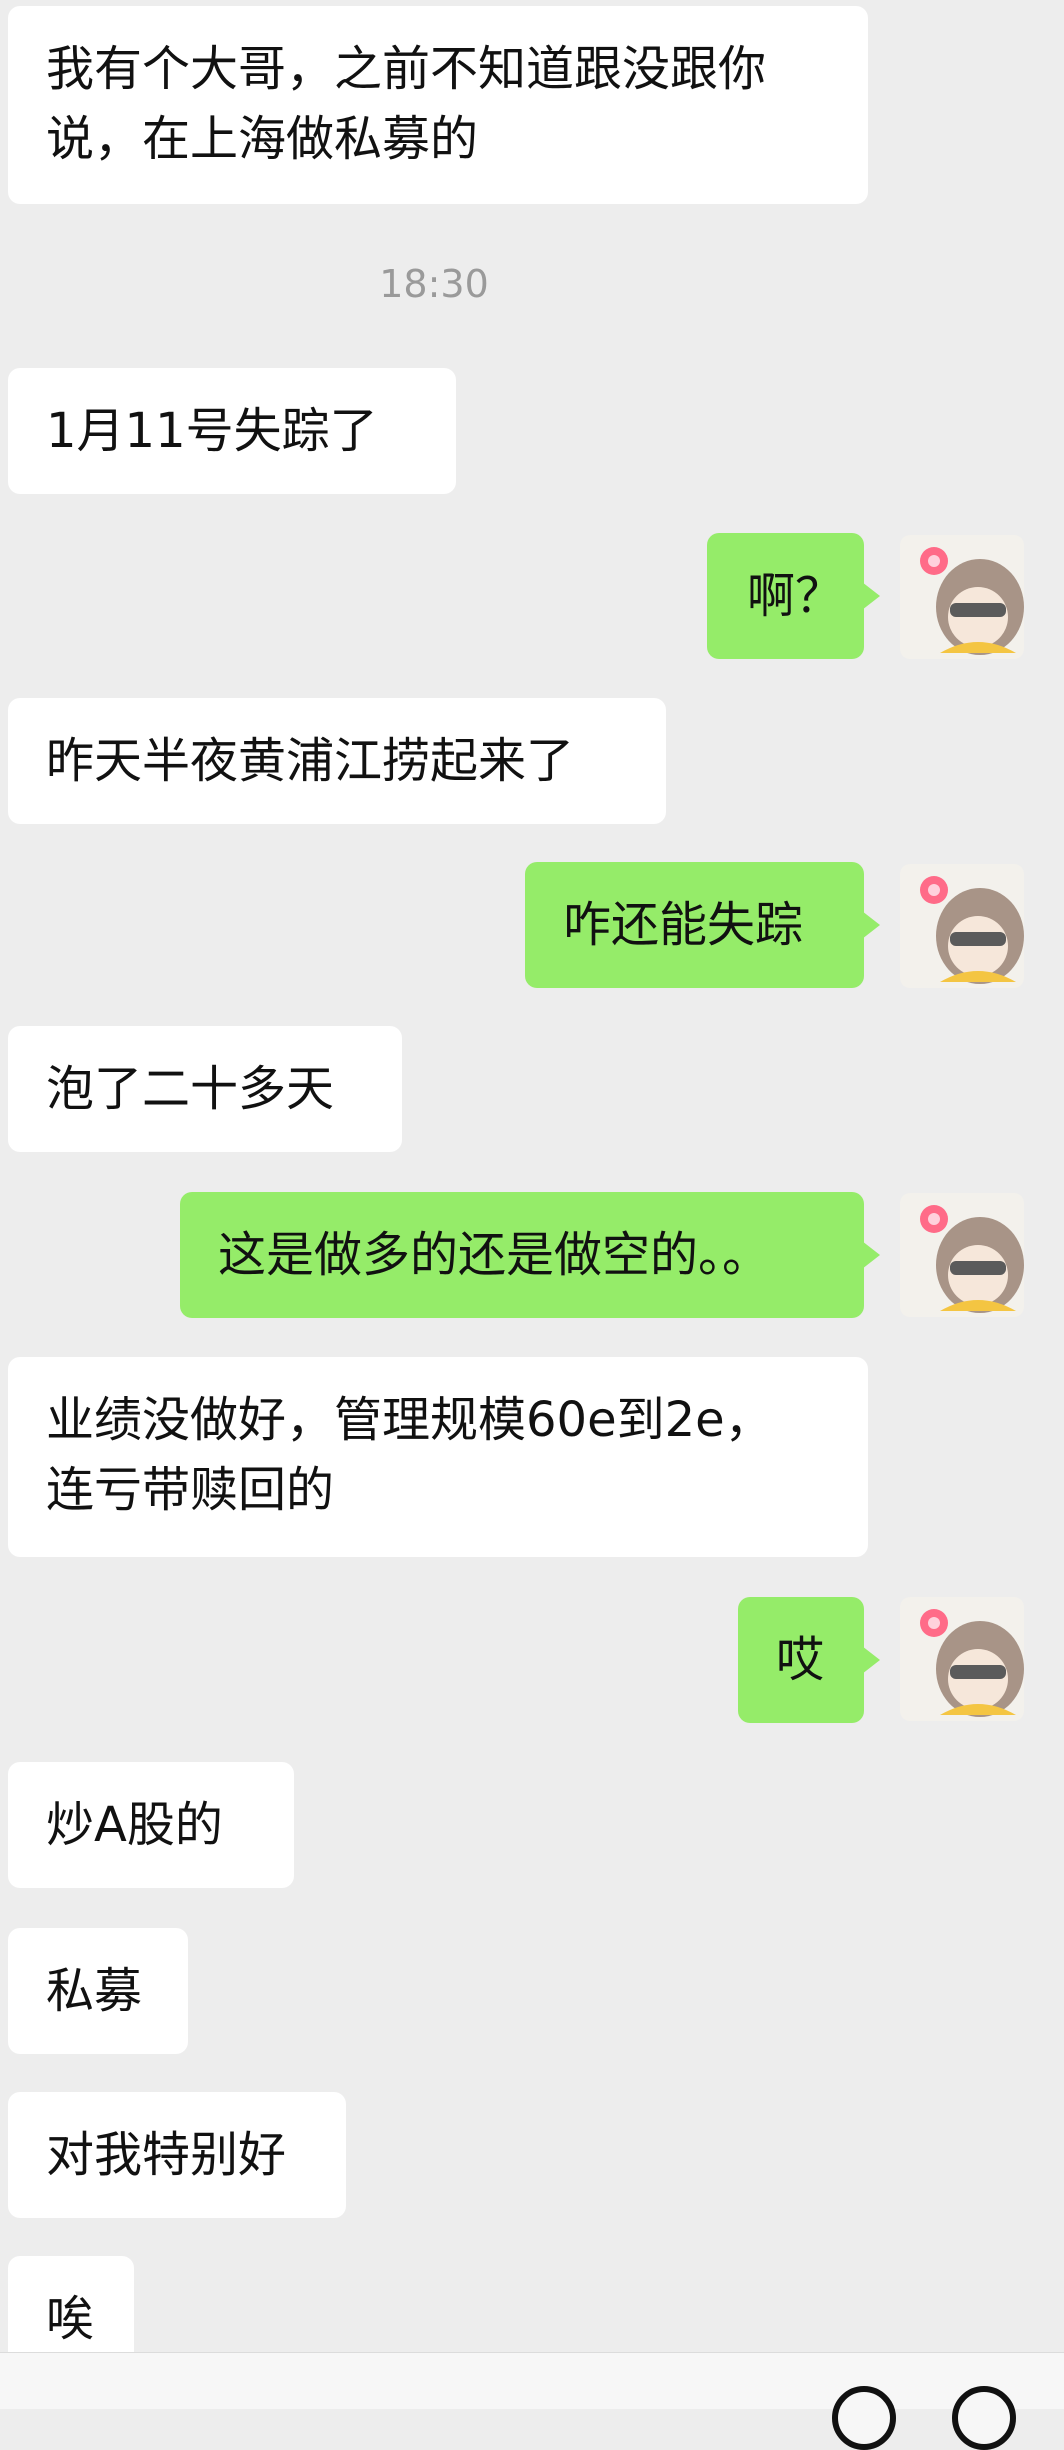 The image size is (1064, 2450). I want to click on plus-button-icon, so click(984, 2418).